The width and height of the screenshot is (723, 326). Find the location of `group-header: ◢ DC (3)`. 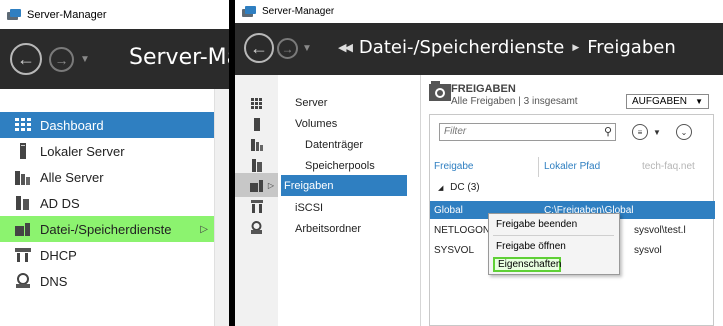

group-header: ◢ DC (3) is located at coordinates (459, 187).